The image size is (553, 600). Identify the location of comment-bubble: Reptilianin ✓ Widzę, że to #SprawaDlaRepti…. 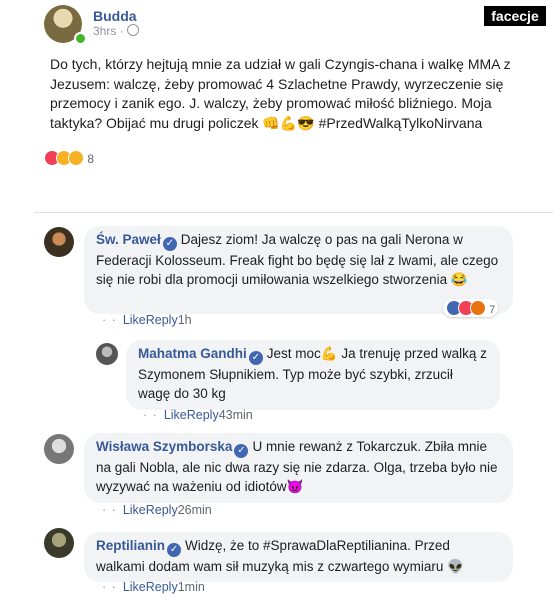
(298, 557).